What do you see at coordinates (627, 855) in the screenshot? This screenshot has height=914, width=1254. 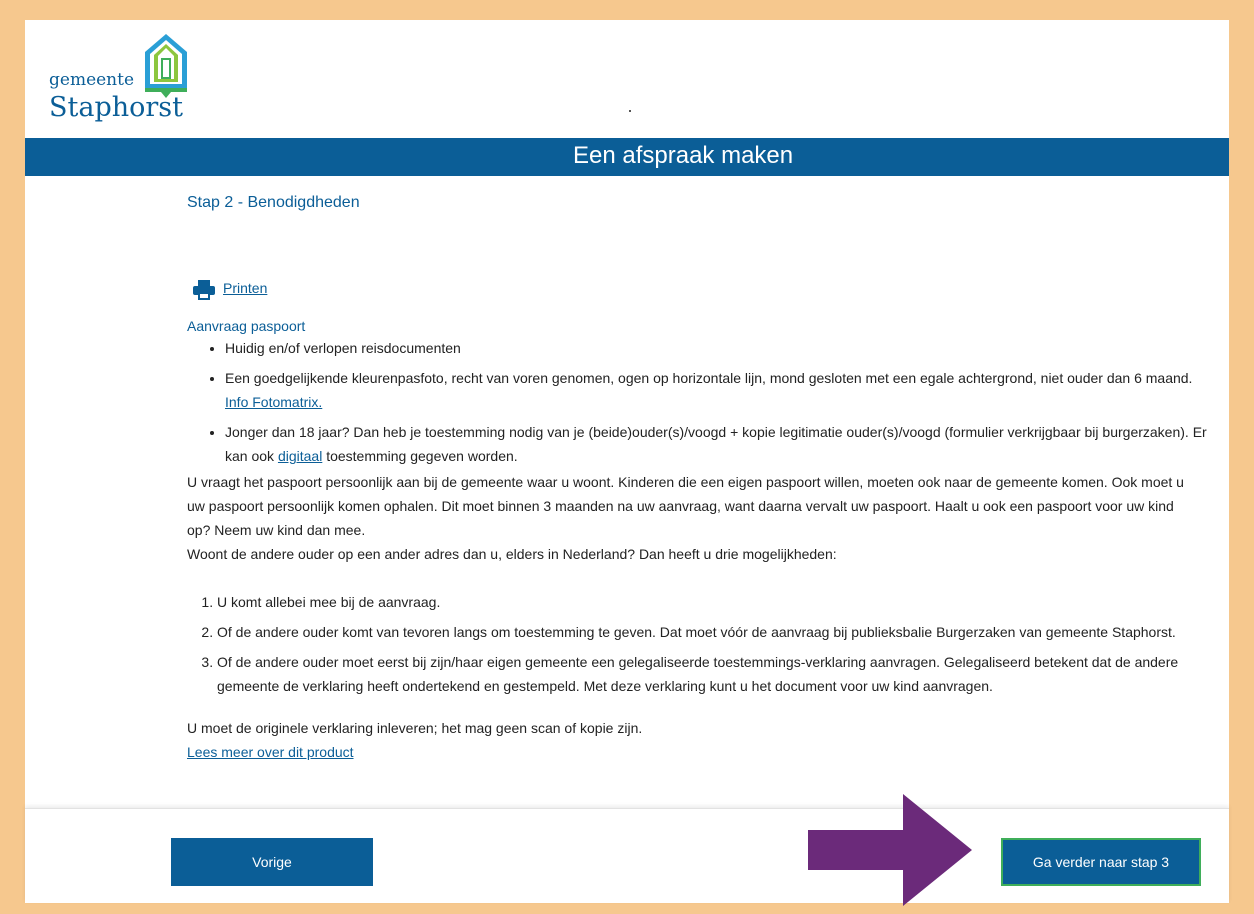 I see `footer-nav: Vorige Ga verder naar stap 3` at bounding box center [627, 855].